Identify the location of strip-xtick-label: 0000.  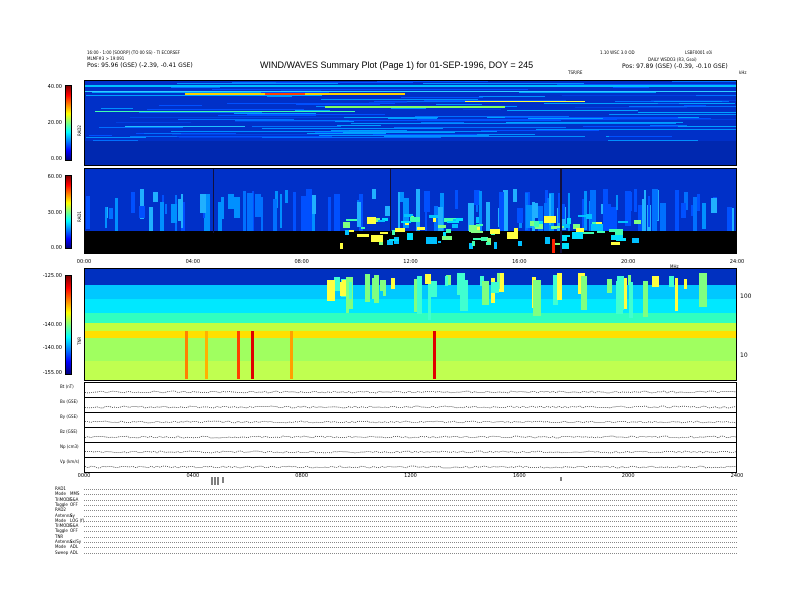
(84, 476).